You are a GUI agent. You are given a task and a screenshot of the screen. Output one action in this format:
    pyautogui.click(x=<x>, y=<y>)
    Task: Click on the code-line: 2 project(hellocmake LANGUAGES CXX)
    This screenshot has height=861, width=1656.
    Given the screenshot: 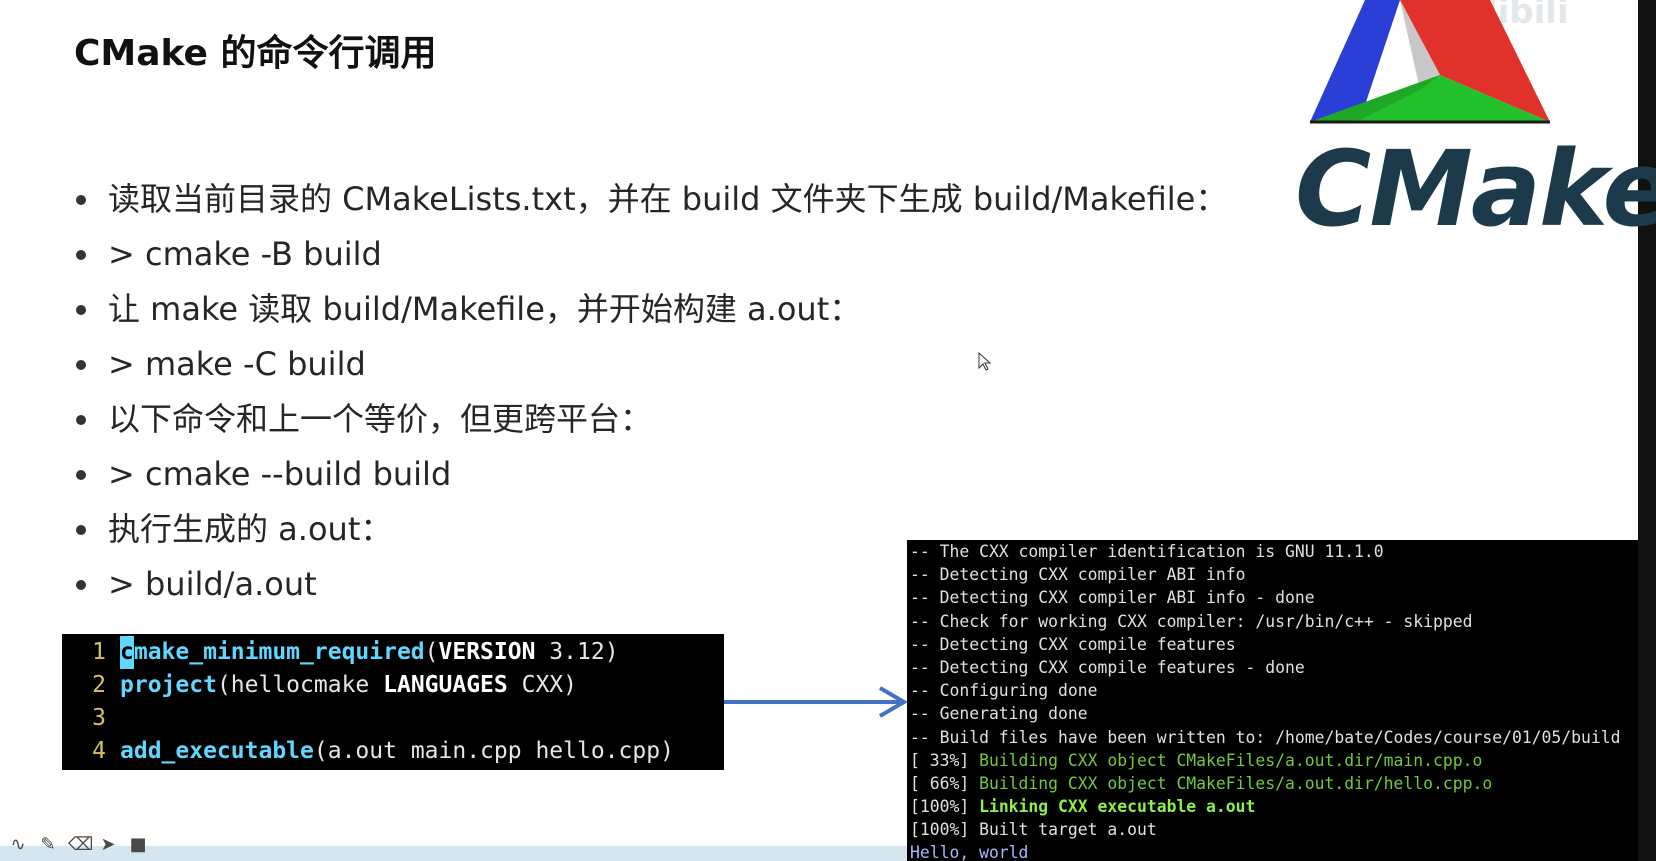 What is the action you would take?
    pyautogui.click(x=393, y=685)
    